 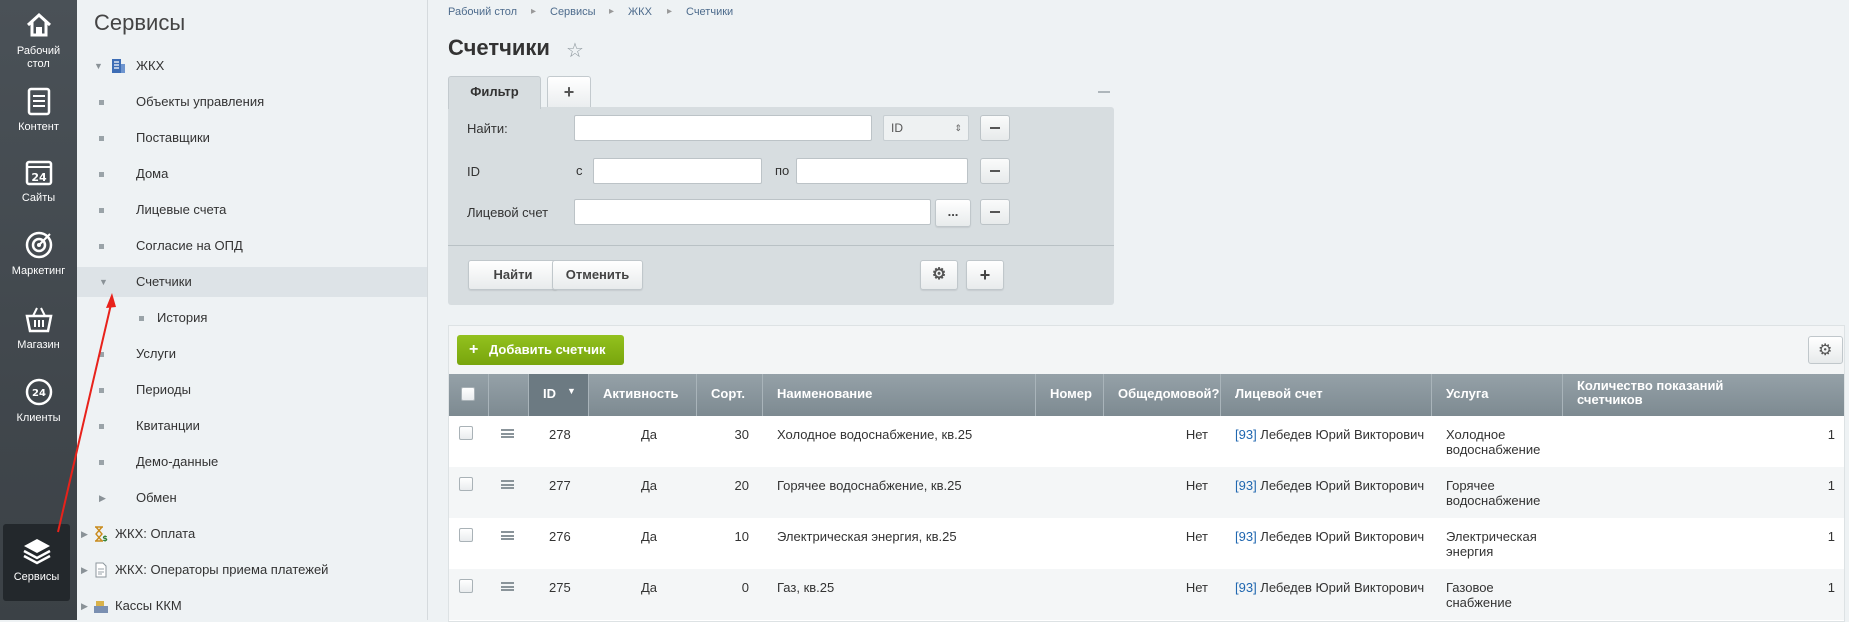 I want to click on nav-sites: 24 Сайты, so click(x=38, y=181).